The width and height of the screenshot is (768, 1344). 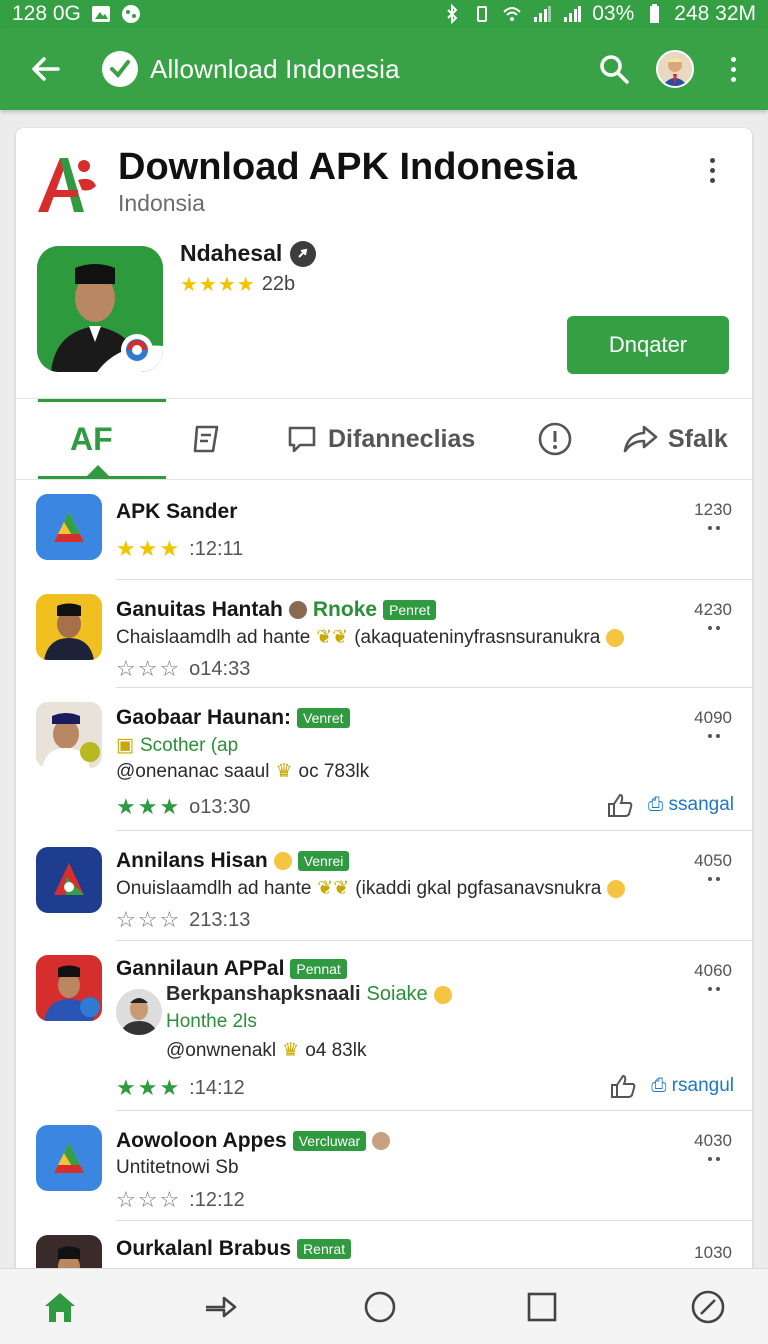 I want to click on nav-direction-button, so click(x=220, y=1307).